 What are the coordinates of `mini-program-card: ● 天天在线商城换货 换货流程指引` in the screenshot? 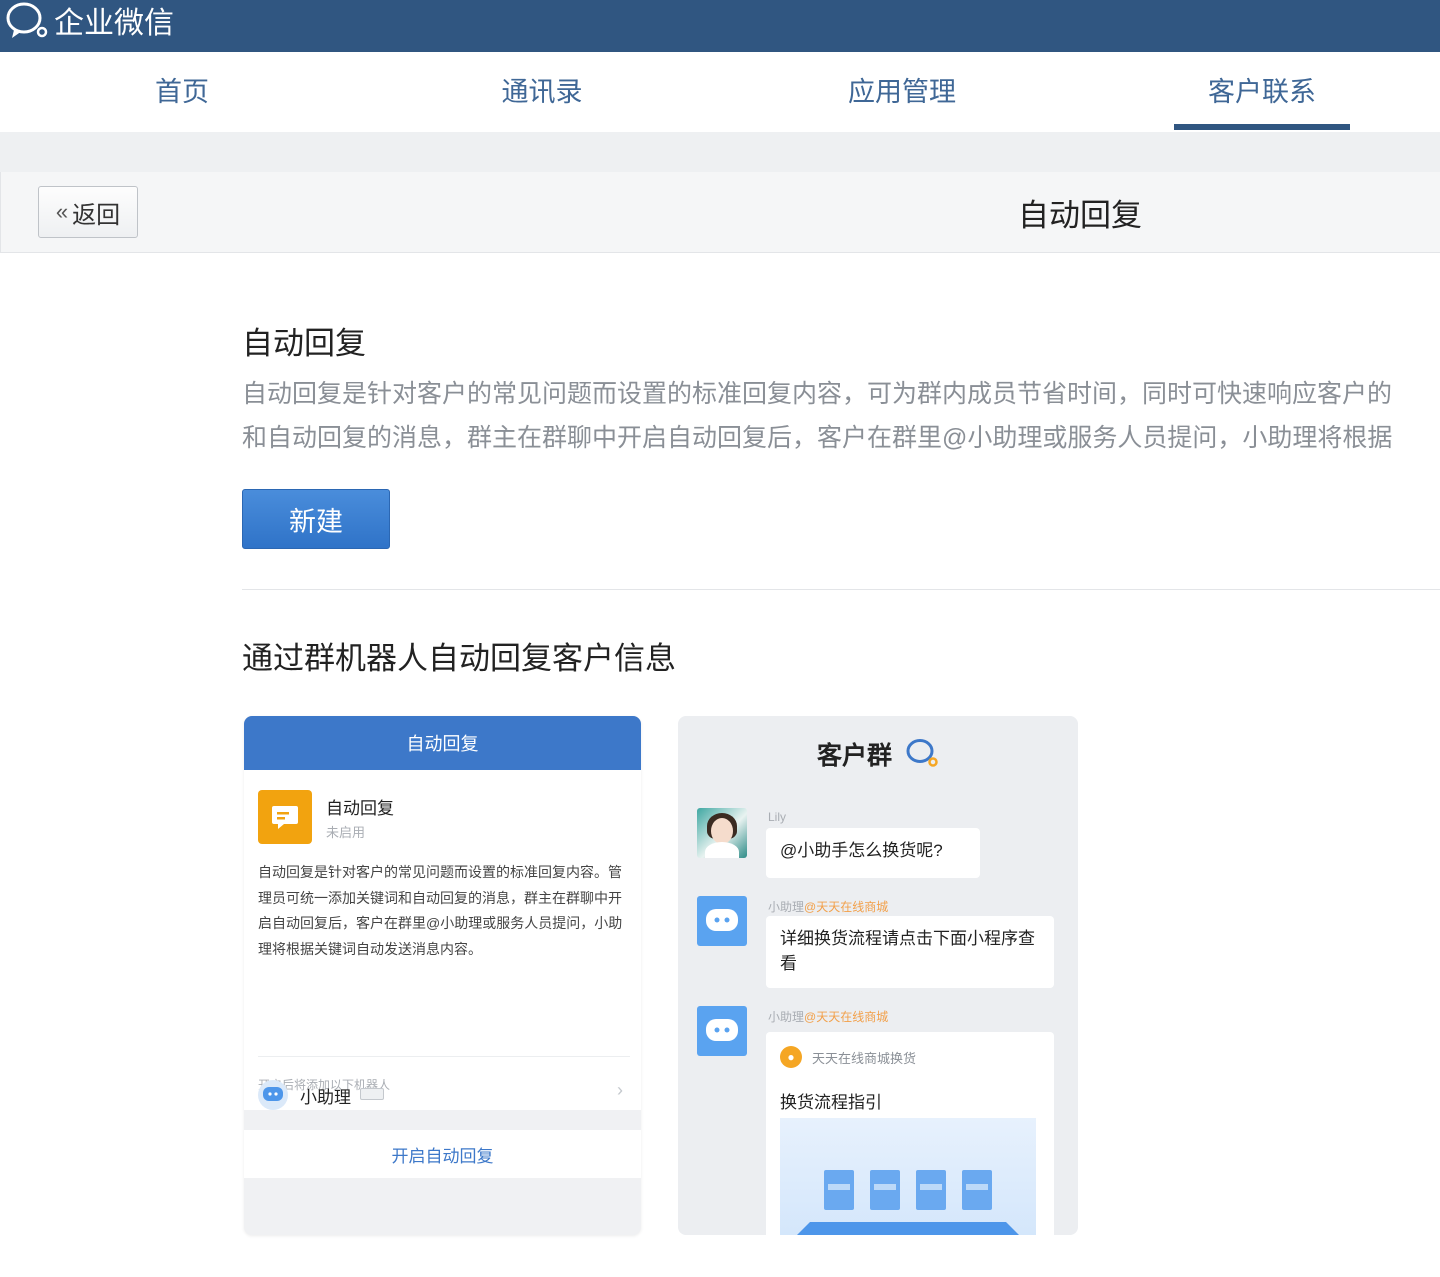 It's located at (910, 1133).